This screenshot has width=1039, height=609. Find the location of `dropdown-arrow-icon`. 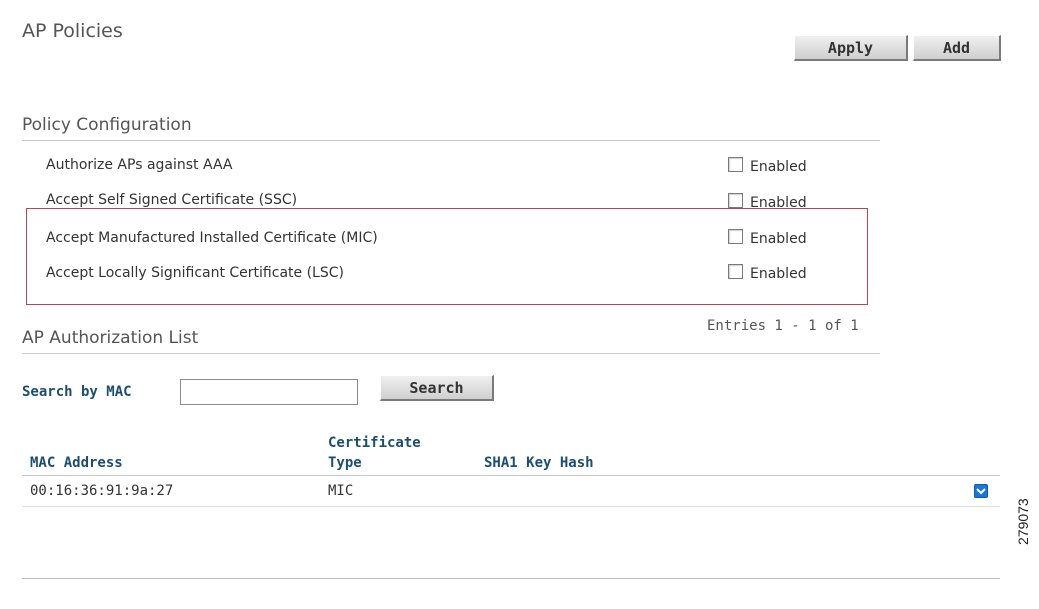

dropdown-arrow-icon is located at coordinates (981, 491).